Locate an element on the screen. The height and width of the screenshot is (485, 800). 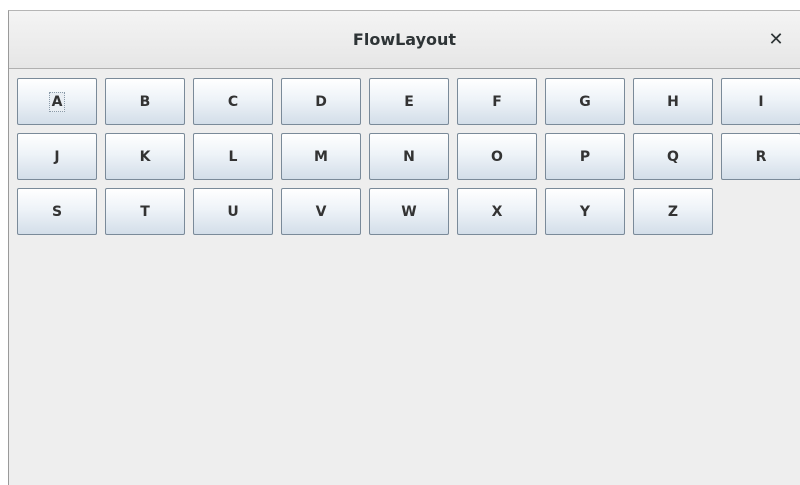
button-q: Q is located at coordinates (673, 156).